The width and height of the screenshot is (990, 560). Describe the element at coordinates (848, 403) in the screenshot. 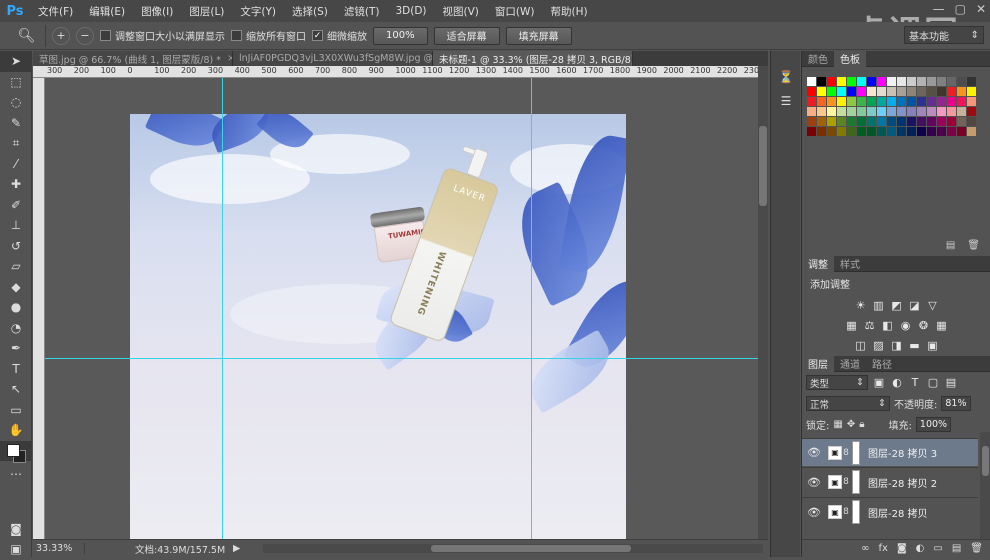

I see `blend-mode-select: 正常 ⇕` at that location.